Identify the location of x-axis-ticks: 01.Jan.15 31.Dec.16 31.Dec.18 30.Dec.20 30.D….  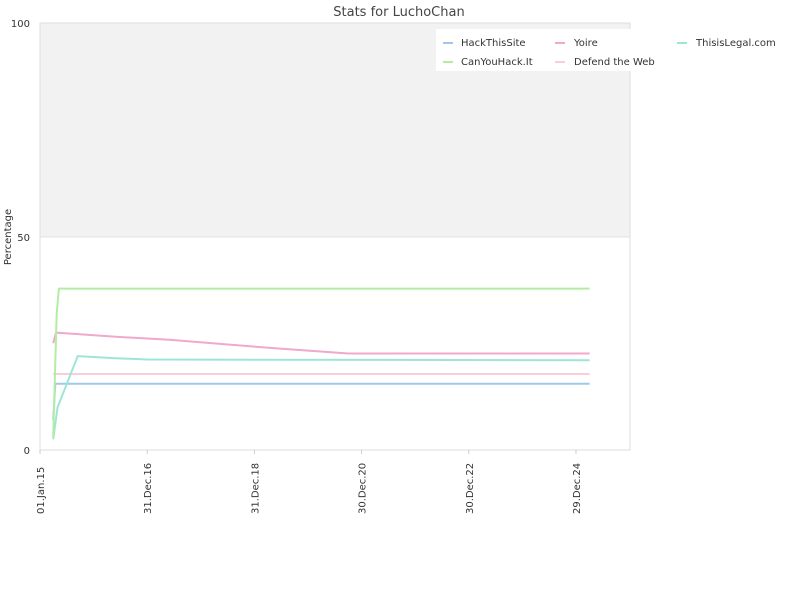
(309, 482).